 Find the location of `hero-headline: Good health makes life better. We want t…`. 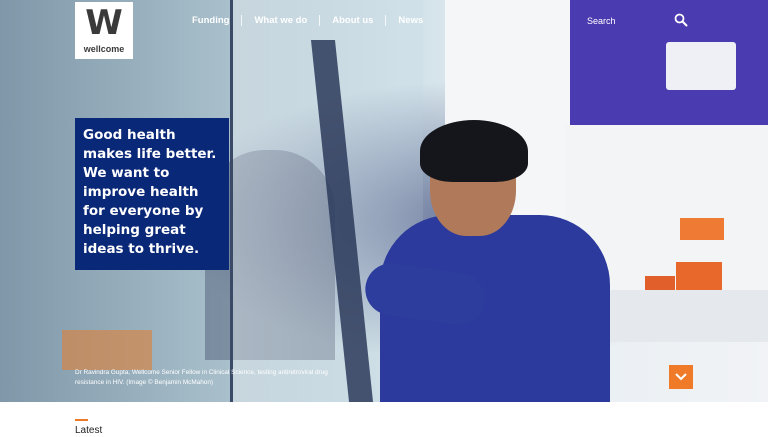

hero-headline: Good health makes life better. We want t… is located at coordinates (150, 192).